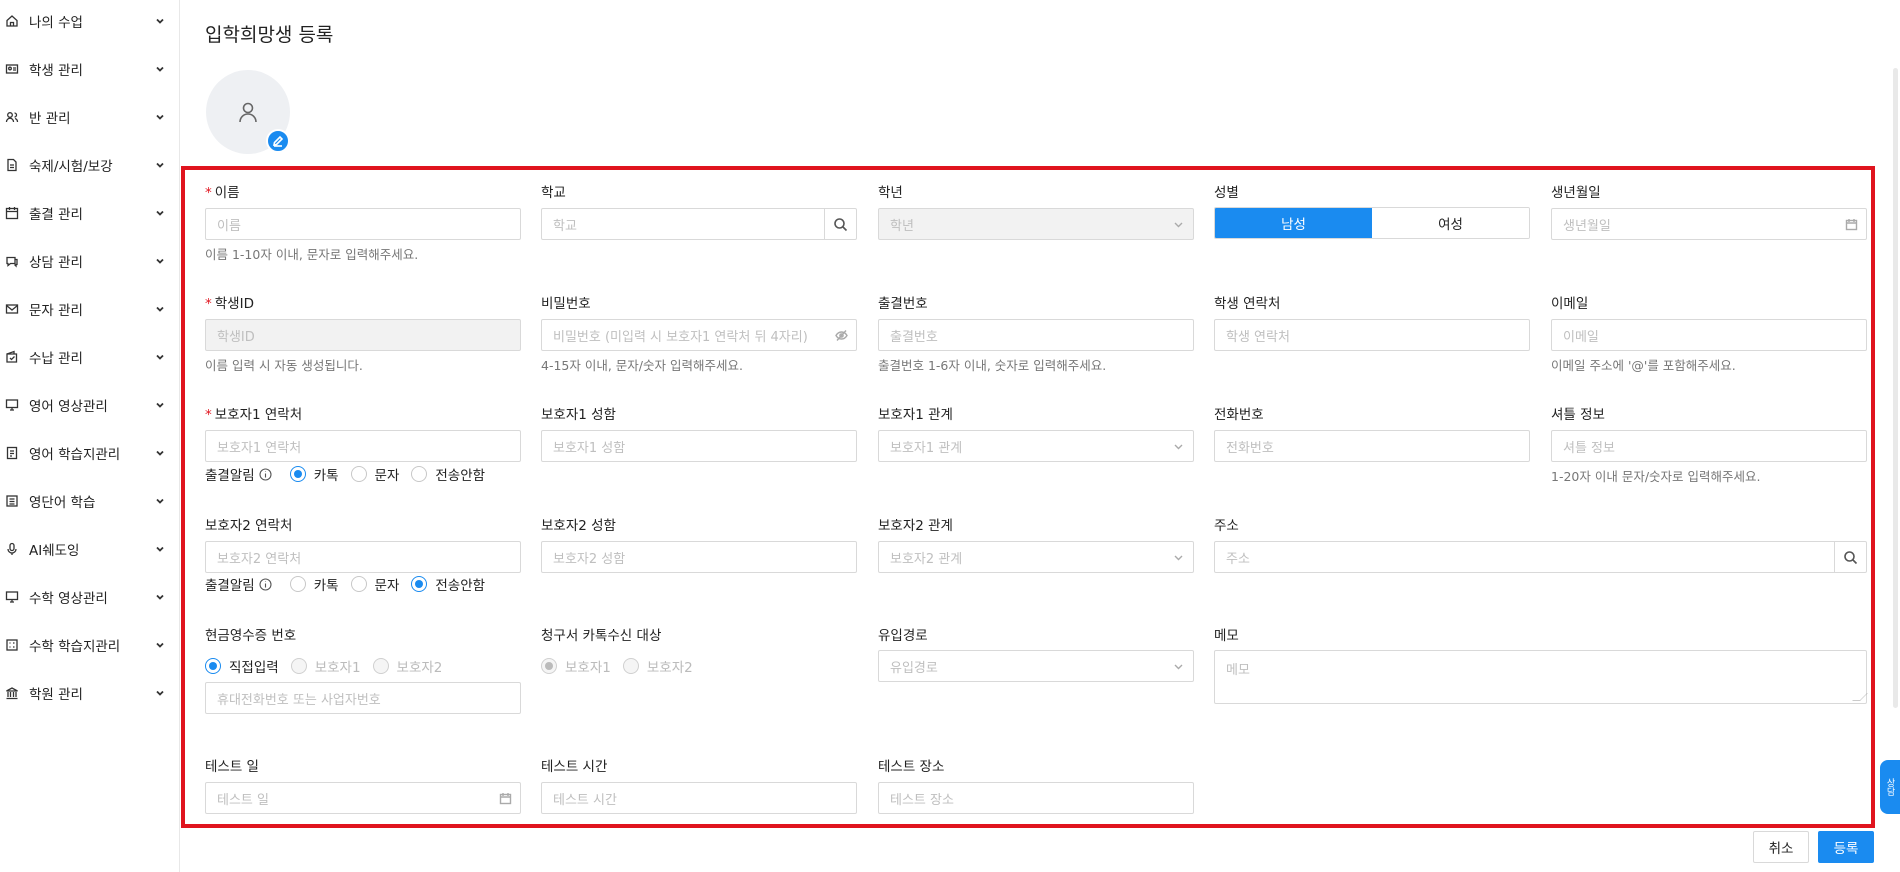  Describe the element at coordinates (1036, 798) in the screenshot. I see `test-place-input: 테스트 장소` at that location.